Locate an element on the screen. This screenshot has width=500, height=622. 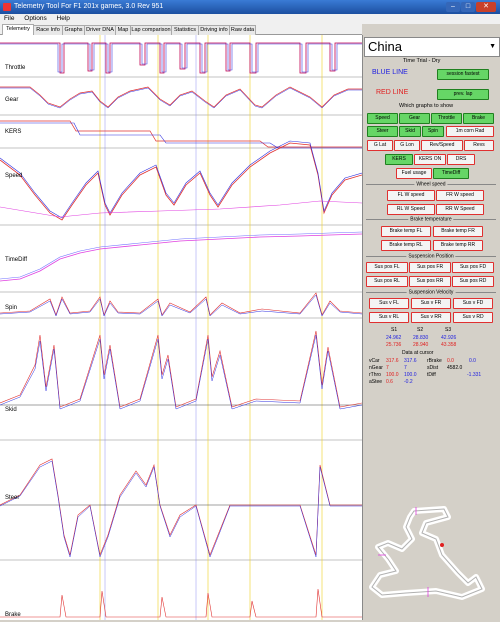
suspension-position-header: Suspension Position is located at coordinates (431, 256).